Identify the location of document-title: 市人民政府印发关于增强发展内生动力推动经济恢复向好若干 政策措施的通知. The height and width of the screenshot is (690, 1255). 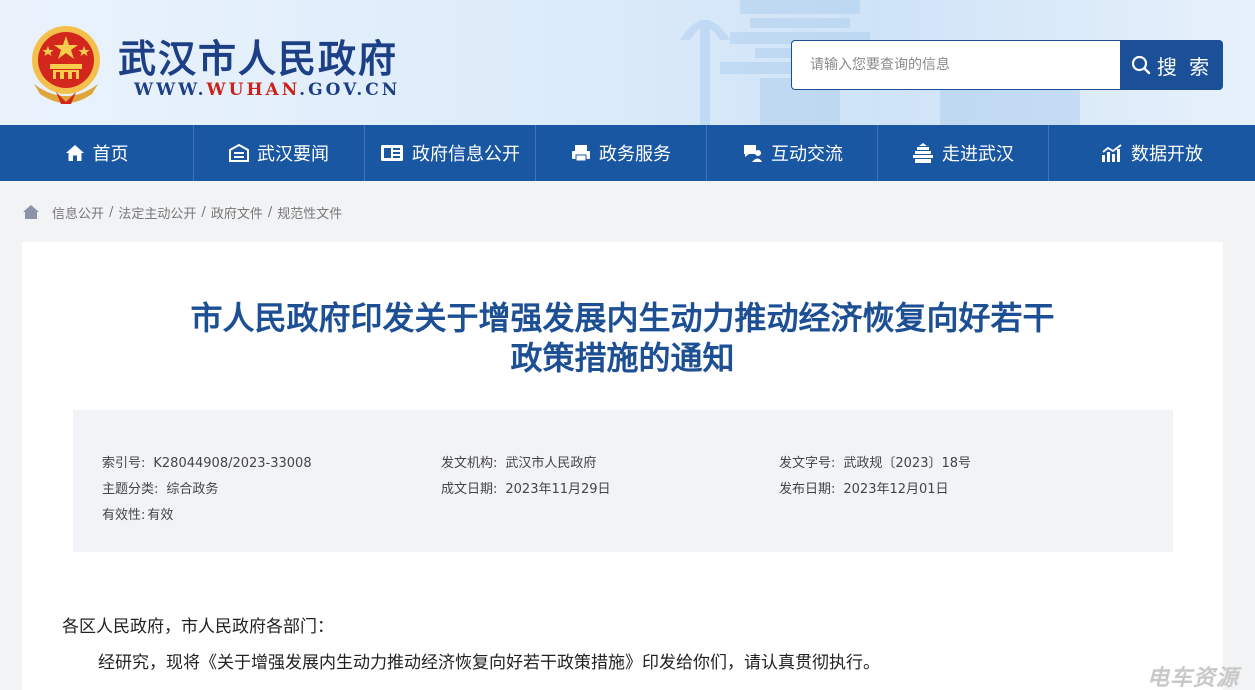
(622, 338).